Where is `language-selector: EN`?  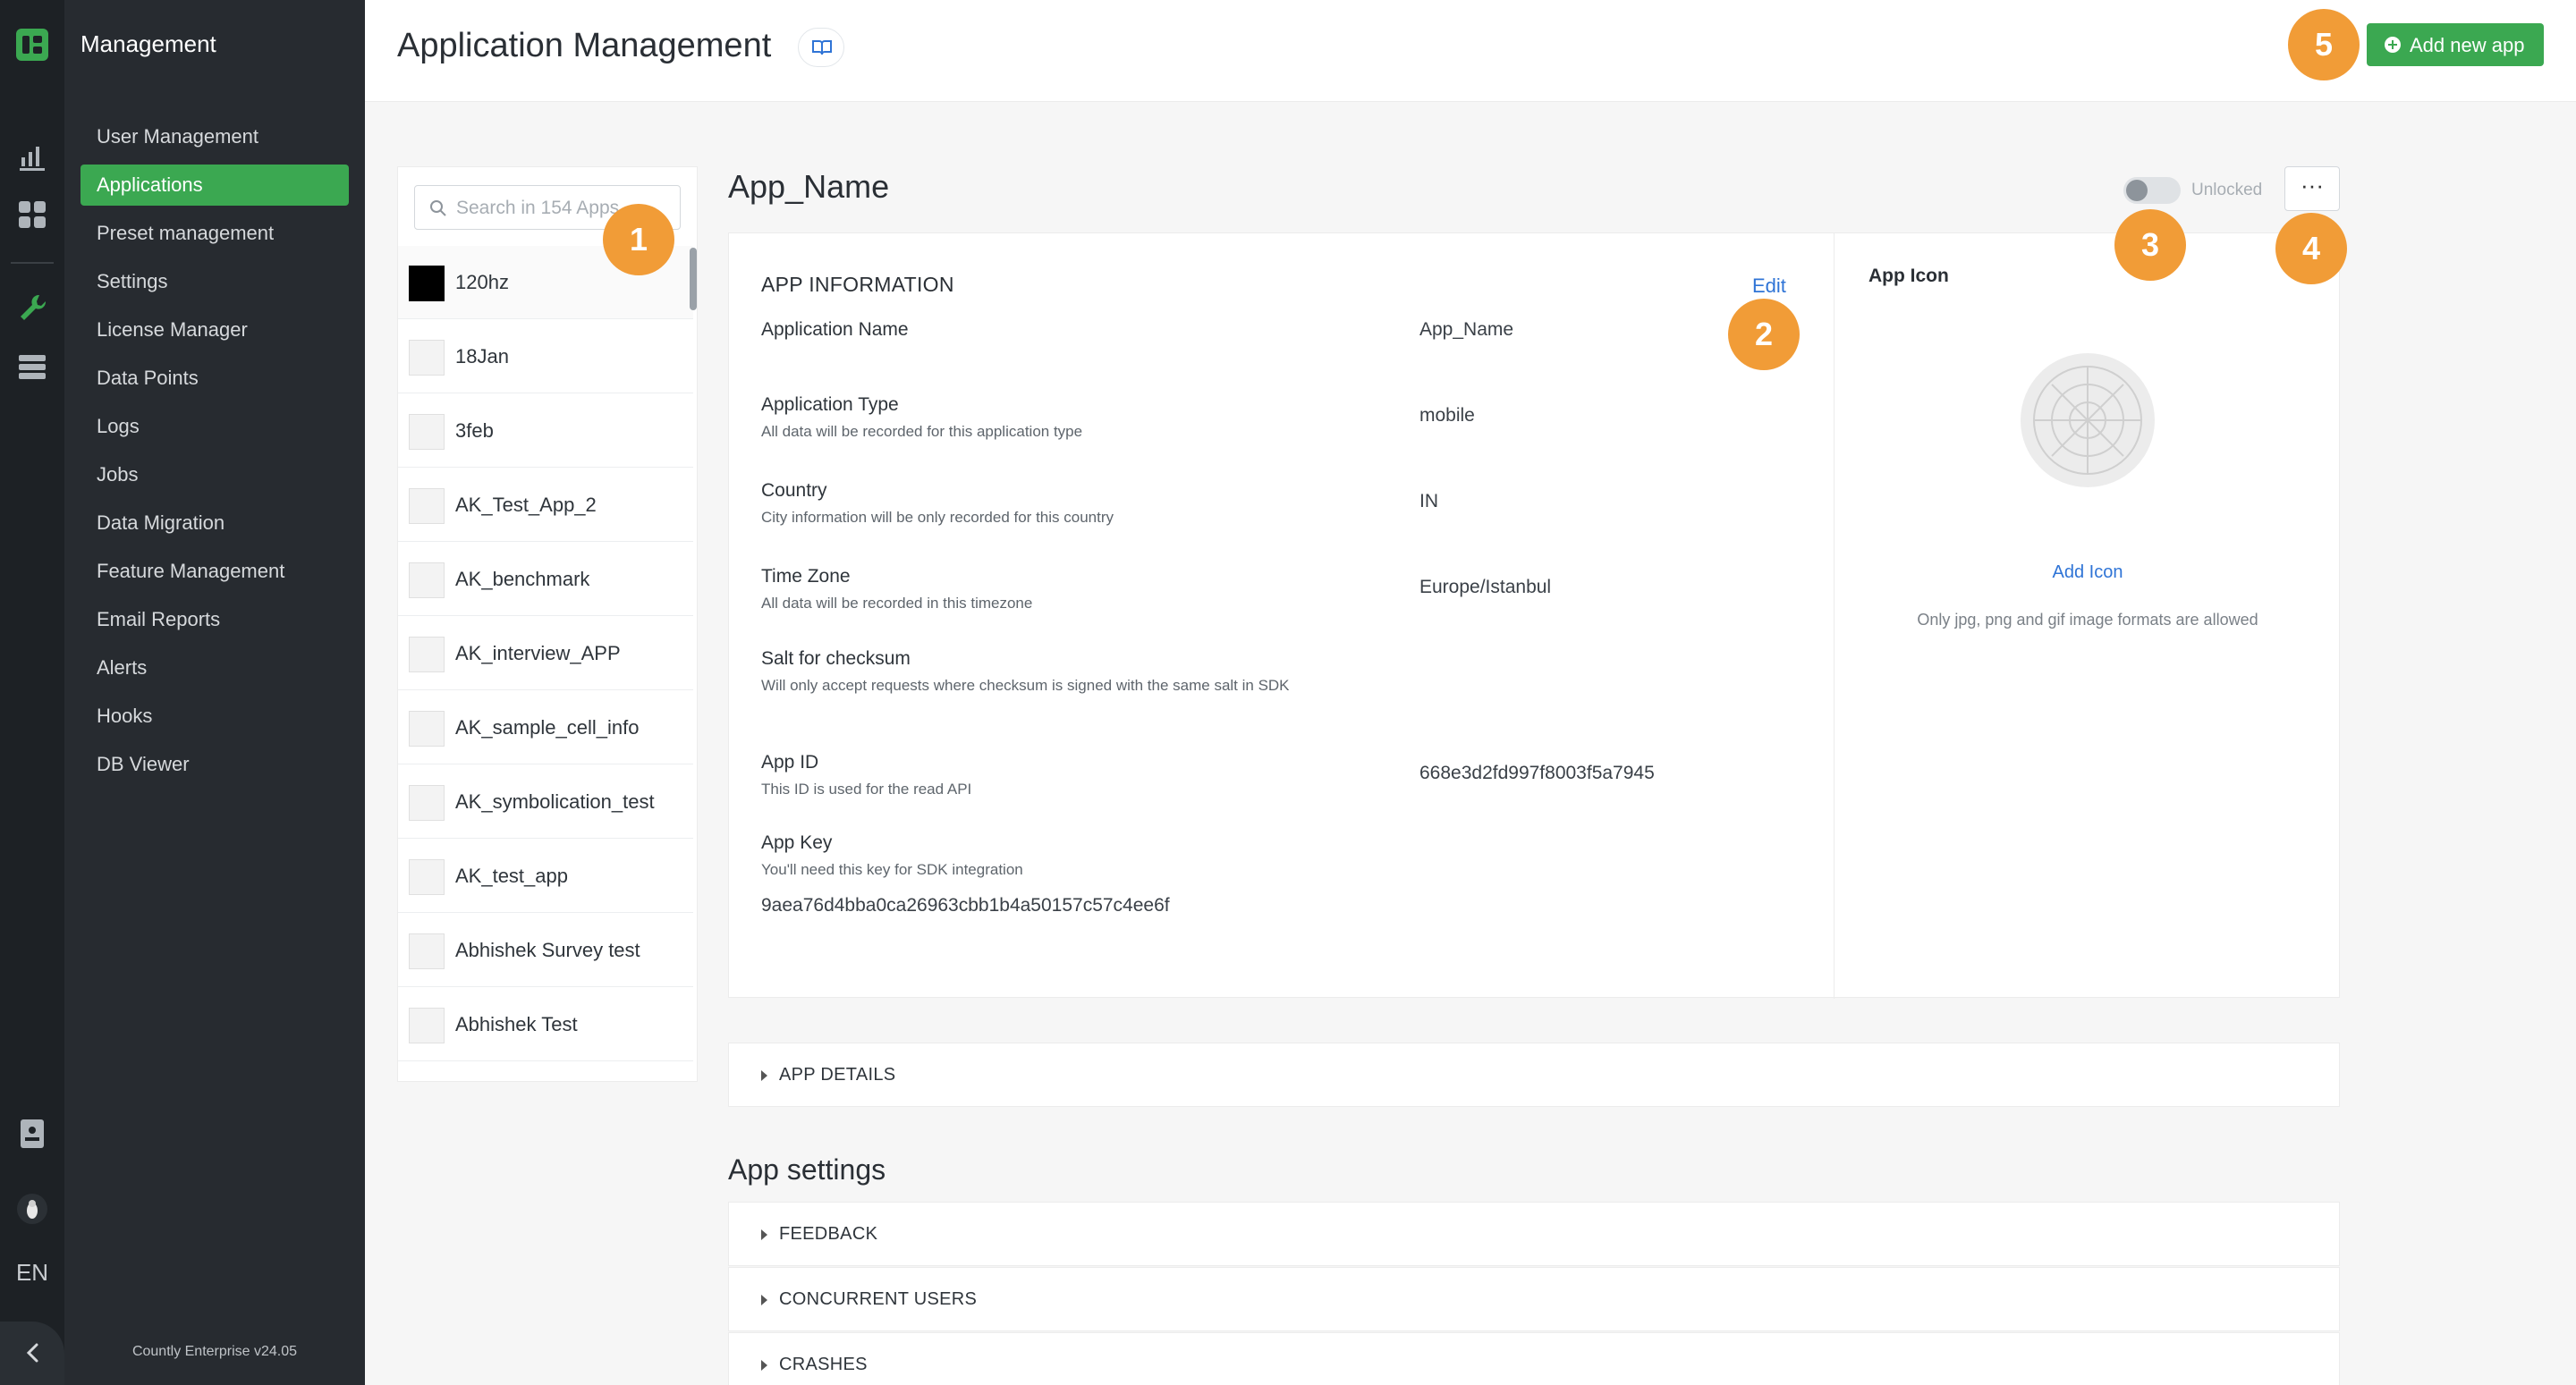
language-selector: EN is located at coordinates (32, 1273).